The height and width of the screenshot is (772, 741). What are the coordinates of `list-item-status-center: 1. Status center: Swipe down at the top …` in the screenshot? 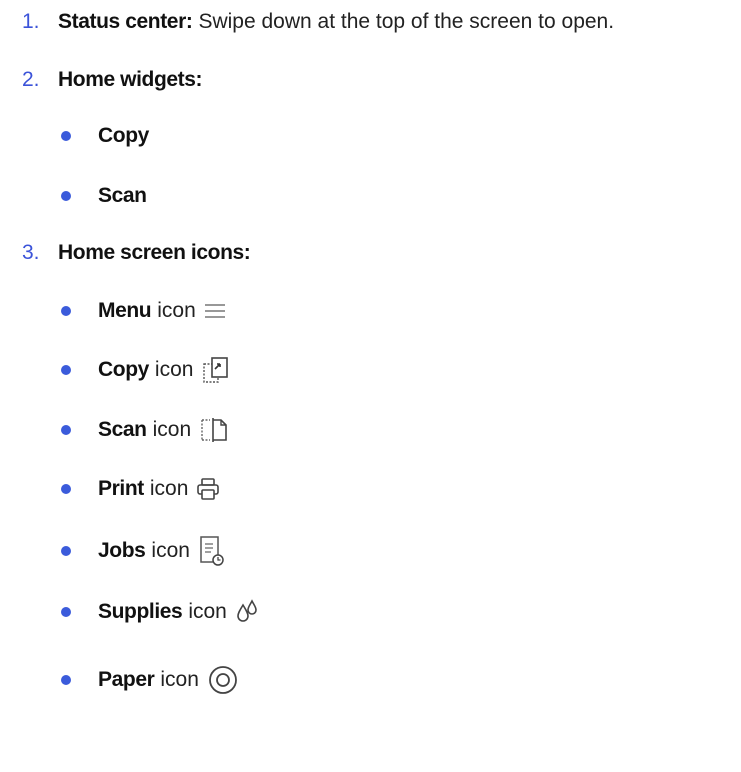 It's located at (318, 22).